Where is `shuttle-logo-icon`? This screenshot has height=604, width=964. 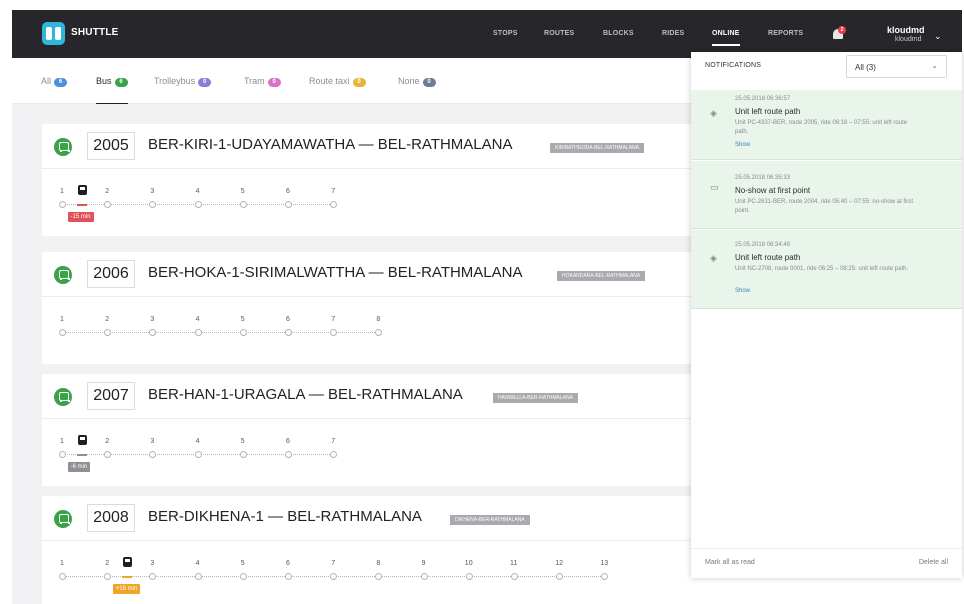 shuttle-logo-icon is located at coordinates (53, 33).